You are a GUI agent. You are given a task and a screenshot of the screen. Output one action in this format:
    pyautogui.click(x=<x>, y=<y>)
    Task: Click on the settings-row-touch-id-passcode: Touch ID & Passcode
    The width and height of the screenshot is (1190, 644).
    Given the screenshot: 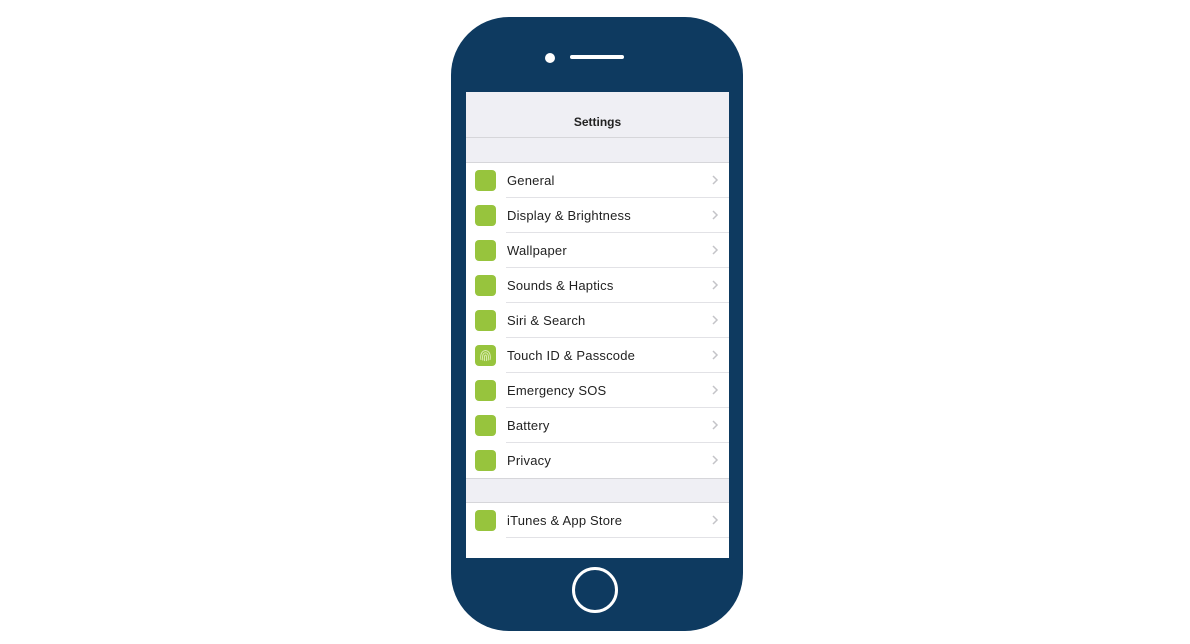 What is the action you would take?
    pyautogui.click(x=597, y=355)
    